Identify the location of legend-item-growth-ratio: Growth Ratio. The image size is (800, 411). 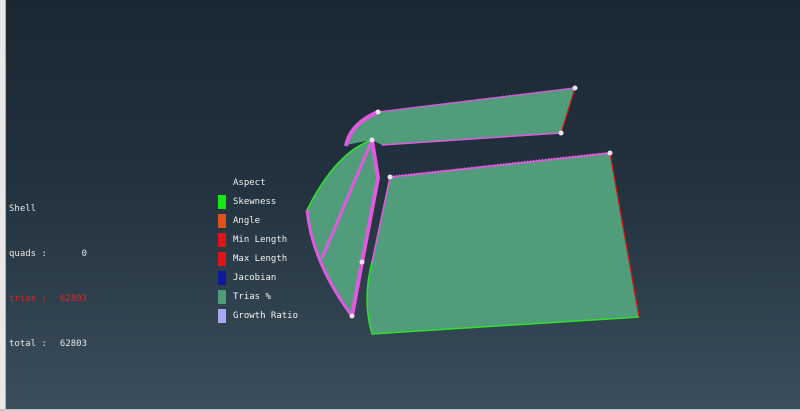
(258, 315).